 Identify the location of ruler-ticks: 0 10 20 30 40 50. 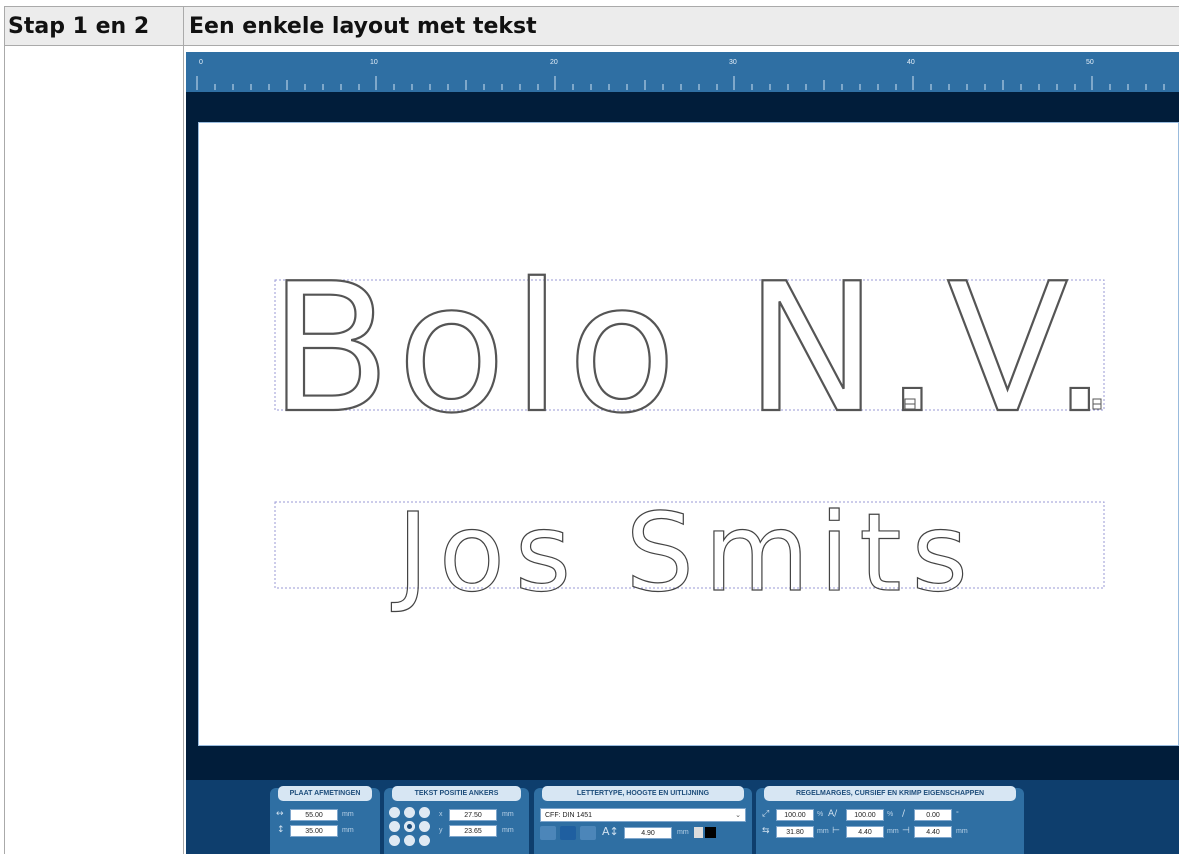
(680, 74).